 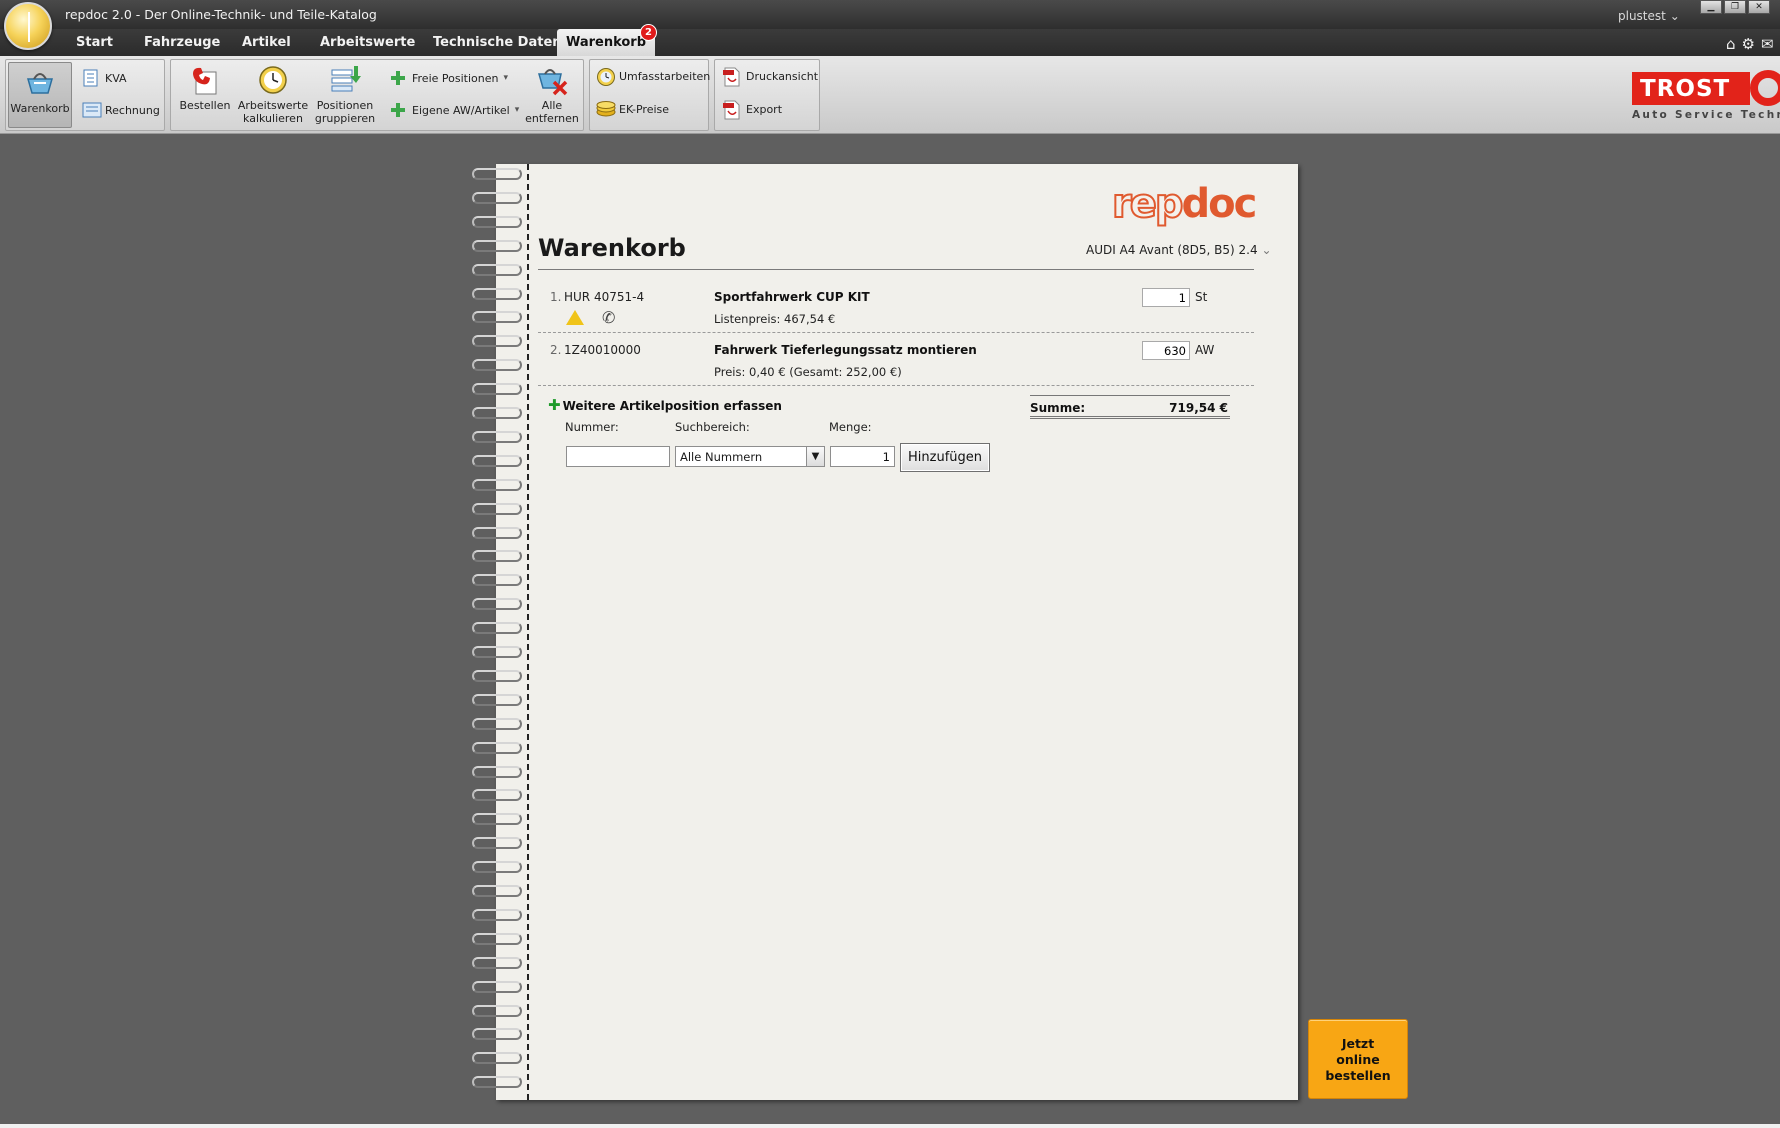 What do you see at coordinates (552, 80) in the screenshot?
I see `remove-all-icon` at bounding box center [552, 80].